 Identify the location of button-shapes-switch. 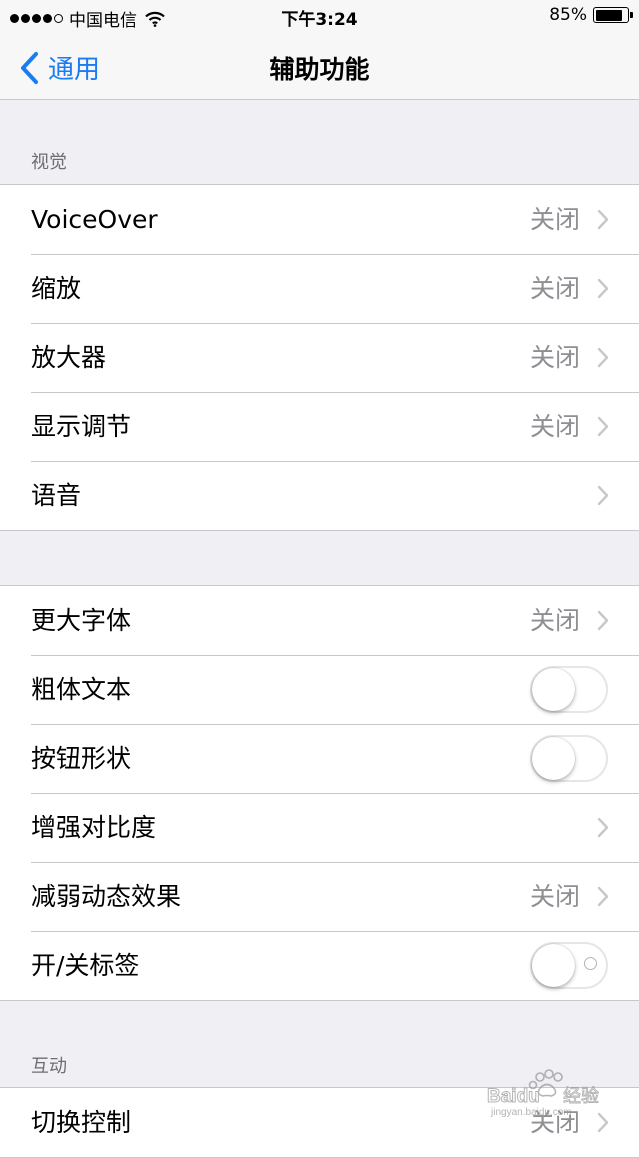
(569, 758).